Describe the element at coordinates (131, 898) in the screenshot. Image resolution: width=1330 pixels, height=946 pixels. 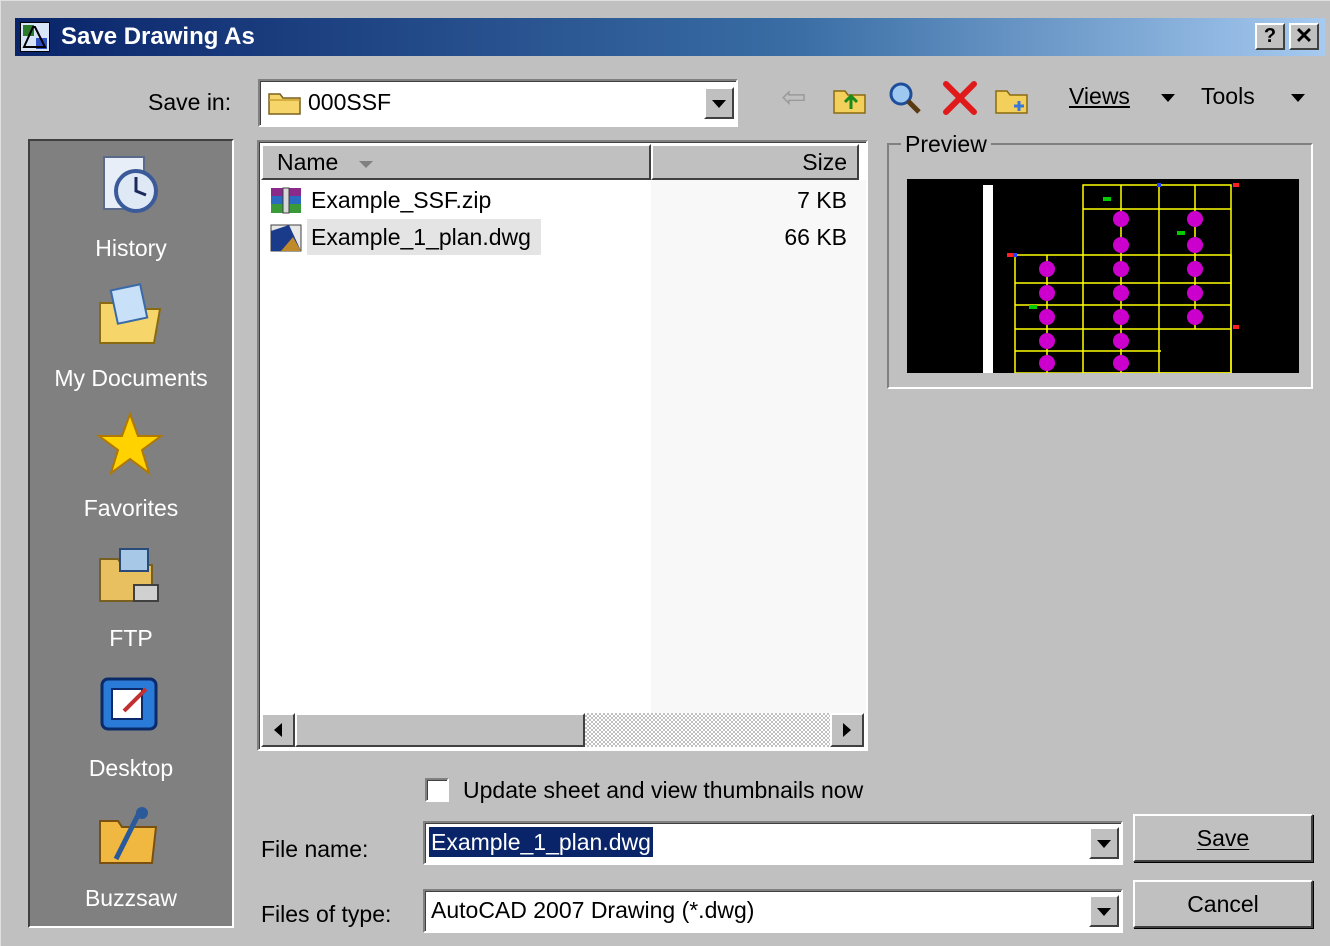
I see `place-label: Buzzsaw` at that location.